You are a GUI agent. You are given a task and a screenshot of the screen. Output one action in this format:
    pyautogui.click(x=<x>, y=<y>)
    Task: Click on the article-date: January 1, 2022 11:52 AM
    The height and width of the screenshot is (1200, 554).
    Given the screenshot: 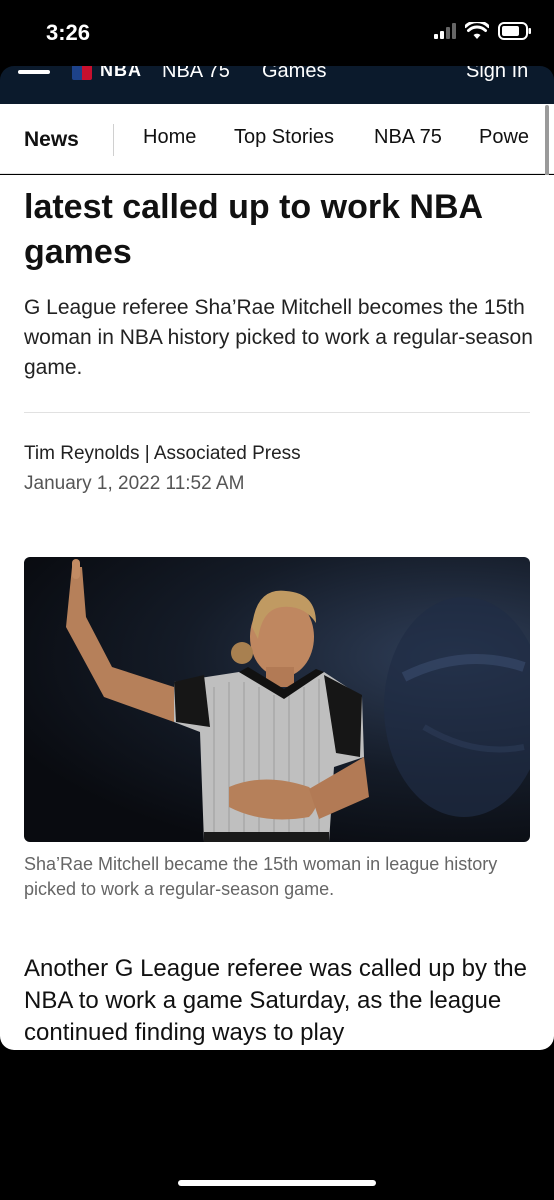 What is the action you would take?
    pyautogui.click(x=134, y=483)
    